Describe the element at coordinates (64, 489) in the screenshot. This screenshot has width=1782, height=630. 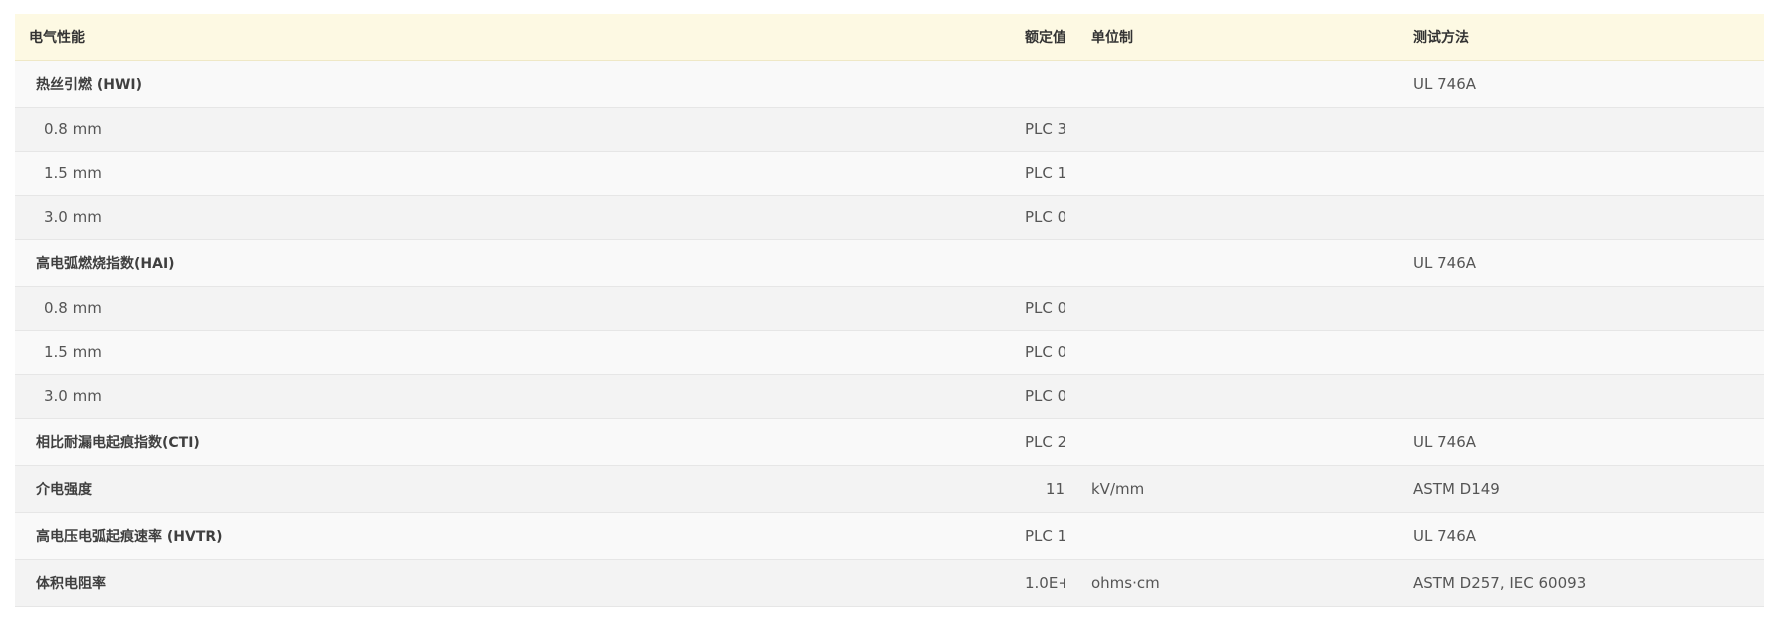
I see `row-property: 介电强度` at that location.